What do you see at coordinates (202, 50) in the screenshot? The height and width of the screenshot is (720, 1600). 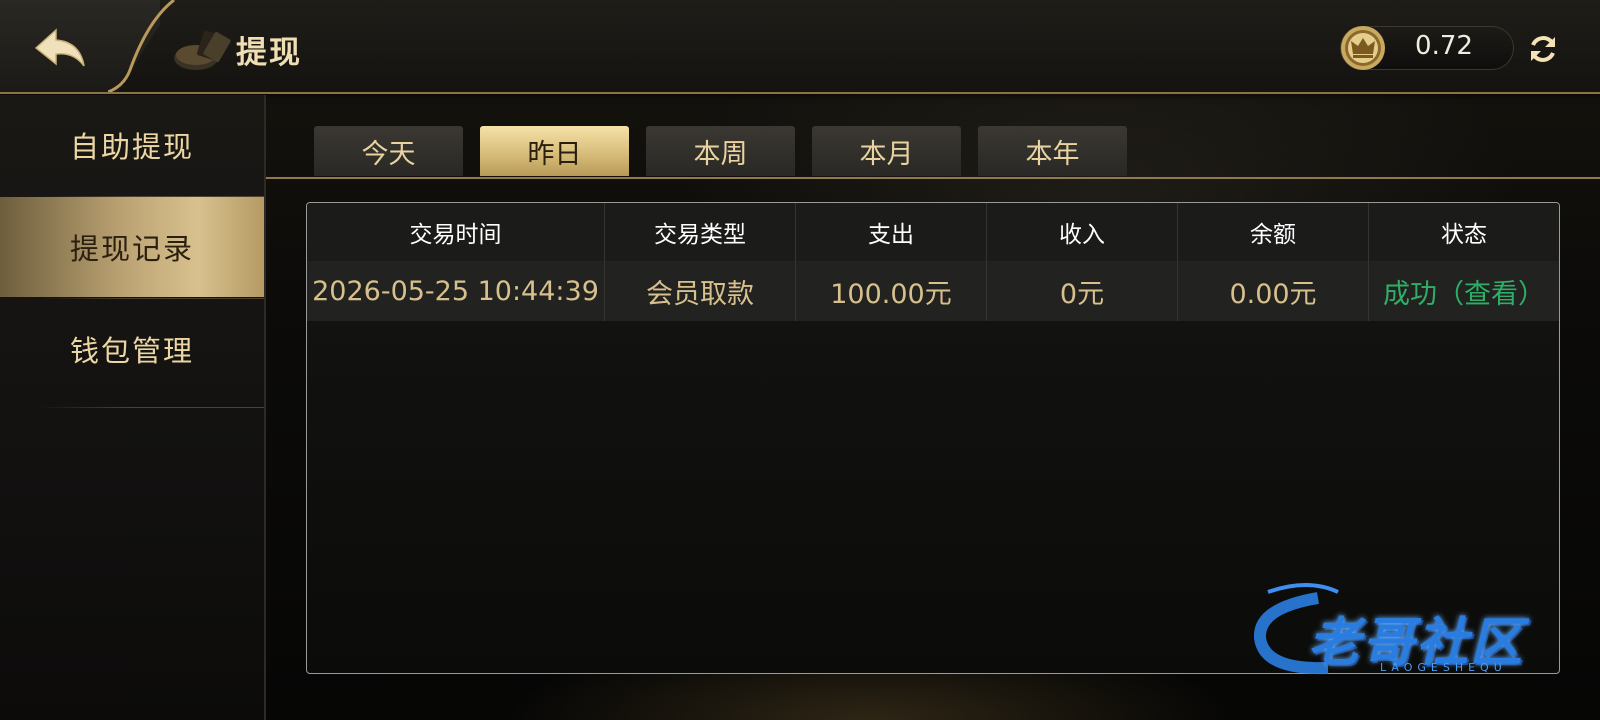 I see `cards-chips-decoration-icon` at bounding box center [202, 50].